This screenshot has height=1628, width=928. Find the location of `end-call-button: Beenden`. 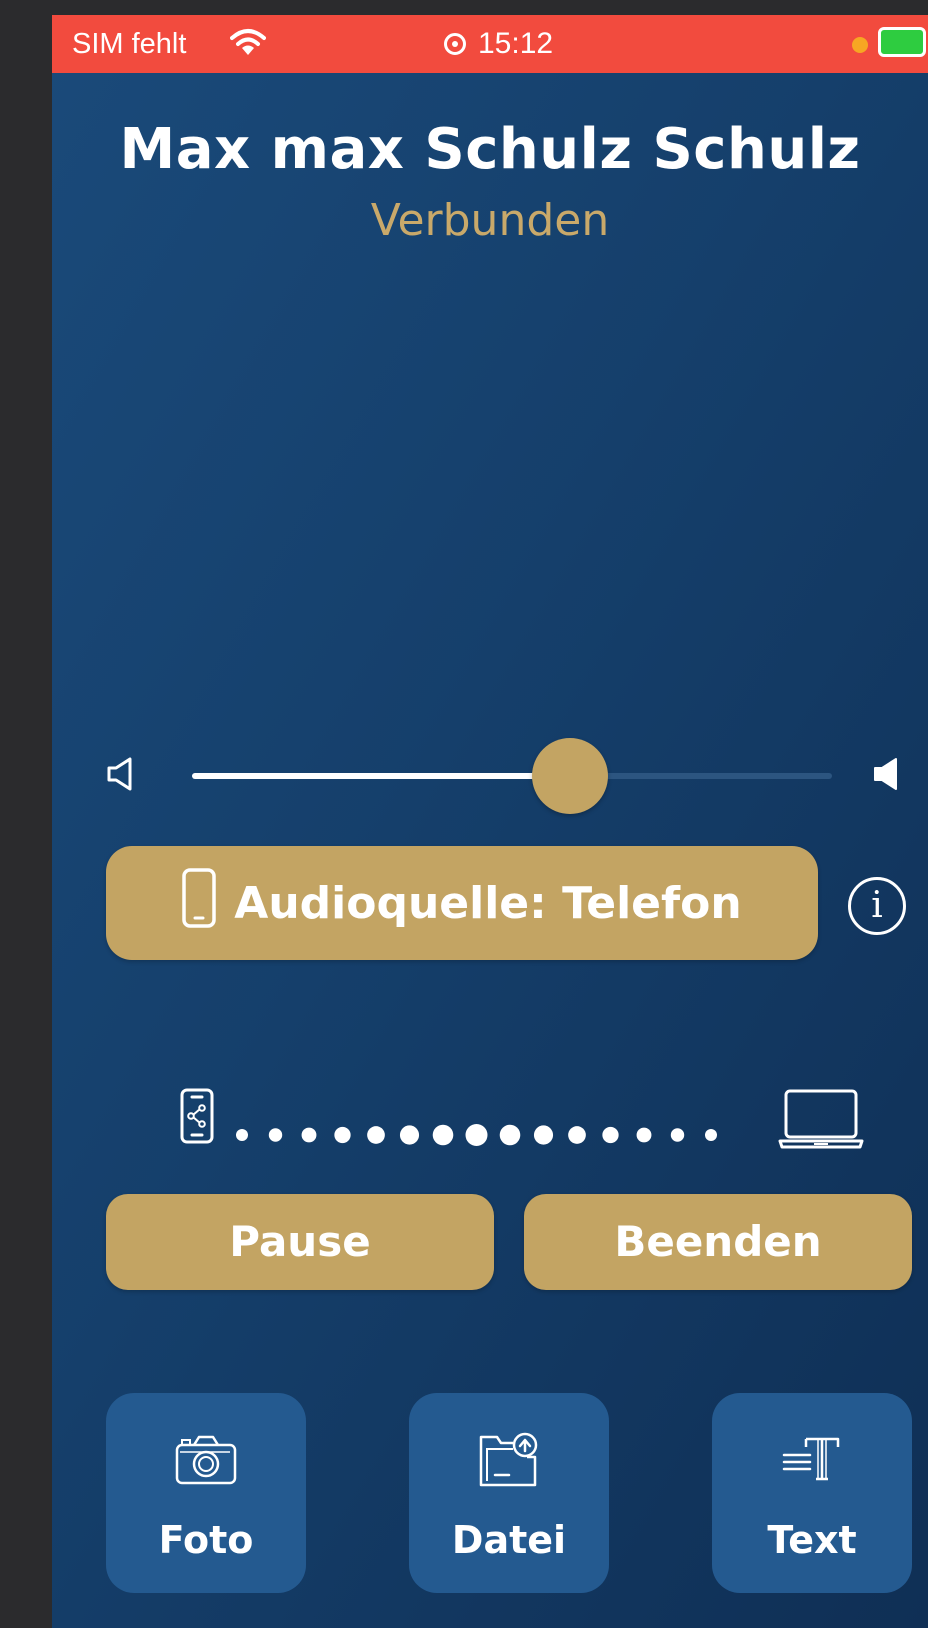

end-call-button: Beenden is located at coordinates (718, 1242).